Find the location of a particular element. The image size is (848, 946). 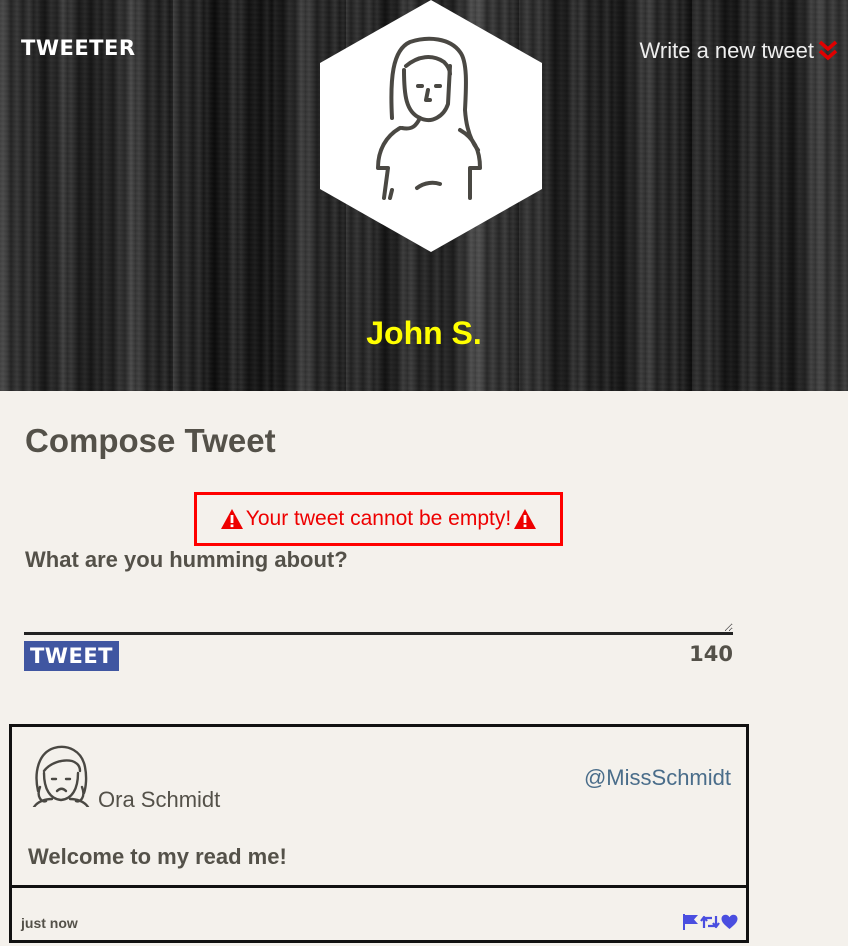

tweet-text-input is located at coordinates (378, 606).